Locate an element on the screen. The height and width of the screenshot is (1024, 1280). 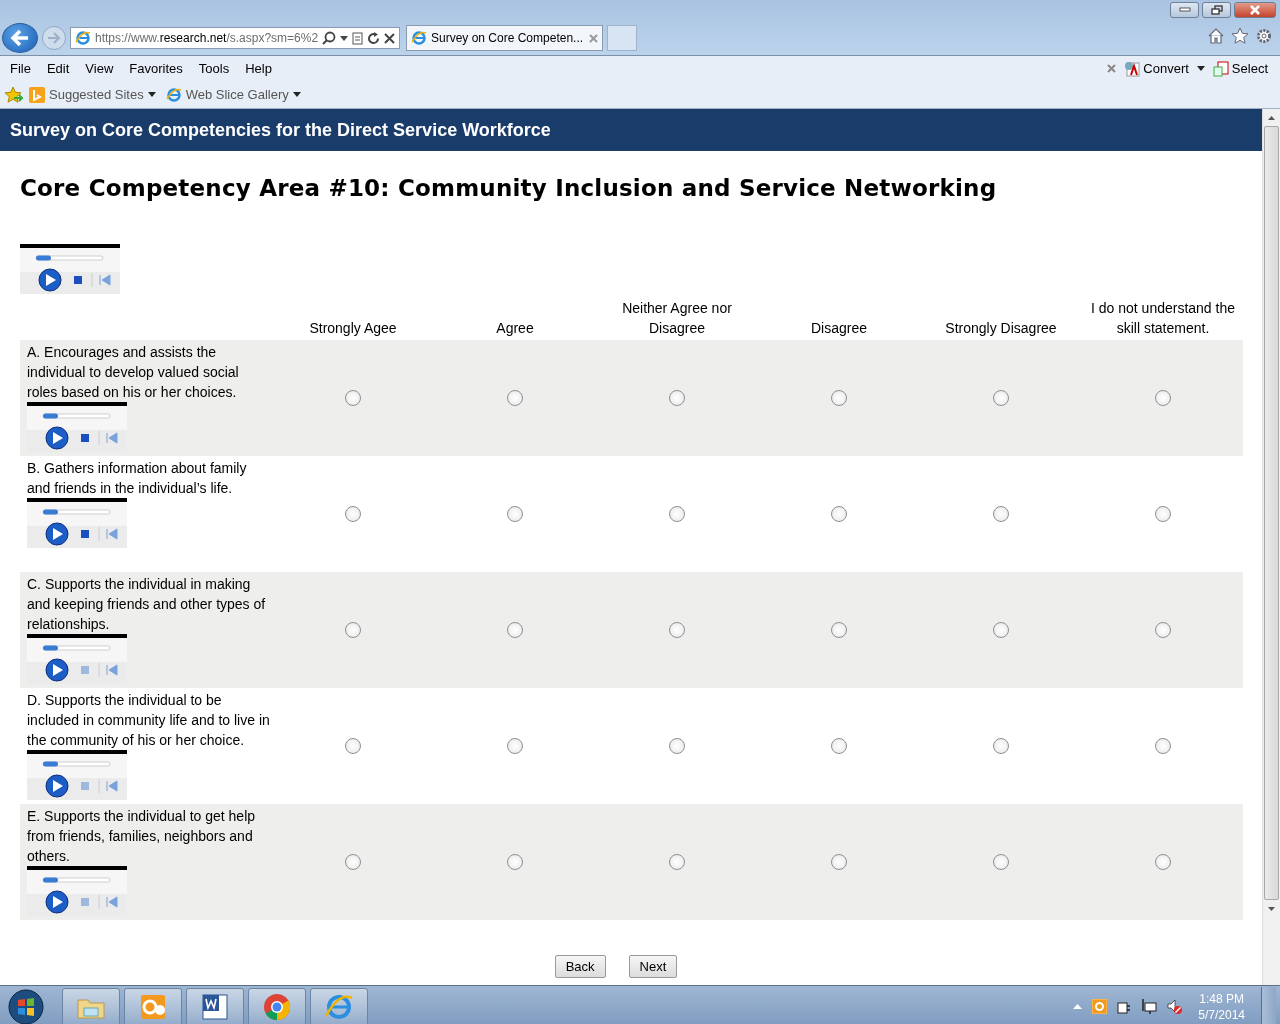
restore-icon is located at coordinates (1216, 10).